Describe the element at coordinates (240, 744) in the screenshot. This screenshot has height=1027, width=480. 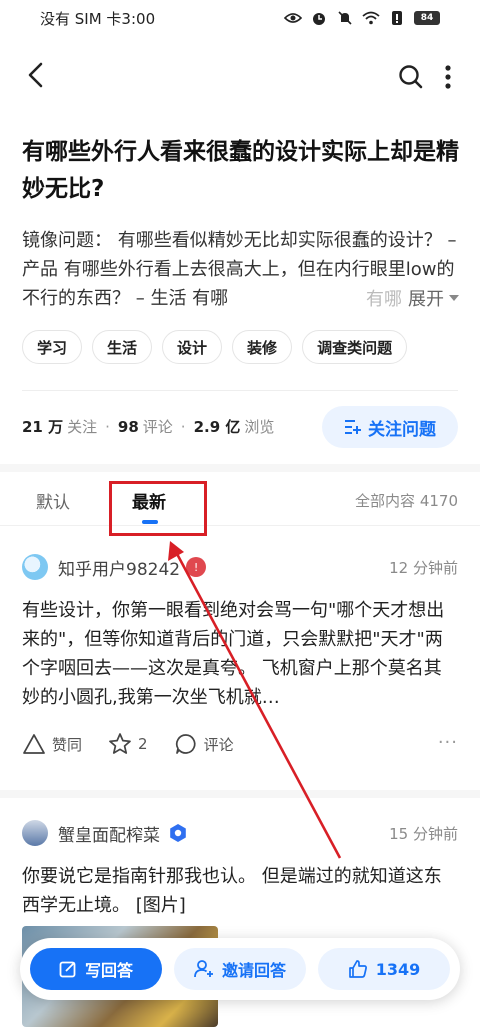
I see `answer-actions: 赞同 2 评论 ···` at that location.